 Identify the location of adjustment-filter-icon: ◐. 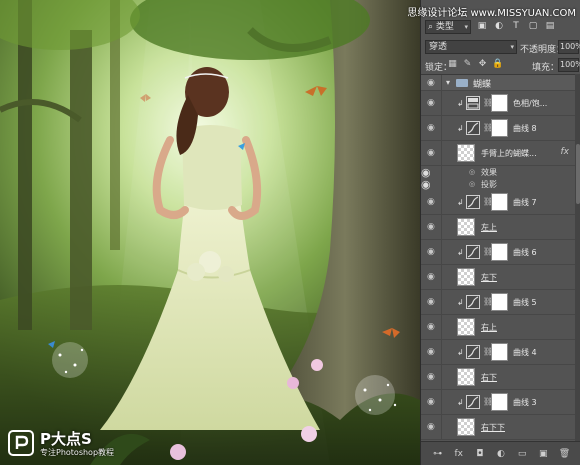
(499, 26).